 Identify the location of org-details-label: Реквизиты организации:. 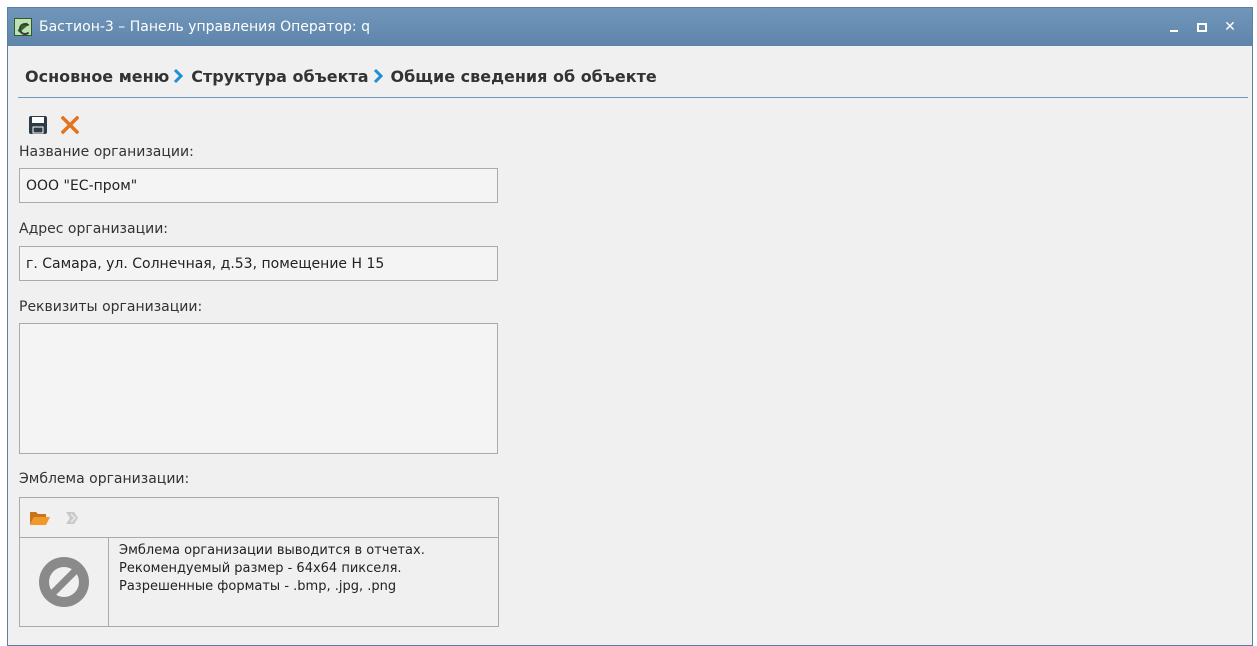
(111, 307).